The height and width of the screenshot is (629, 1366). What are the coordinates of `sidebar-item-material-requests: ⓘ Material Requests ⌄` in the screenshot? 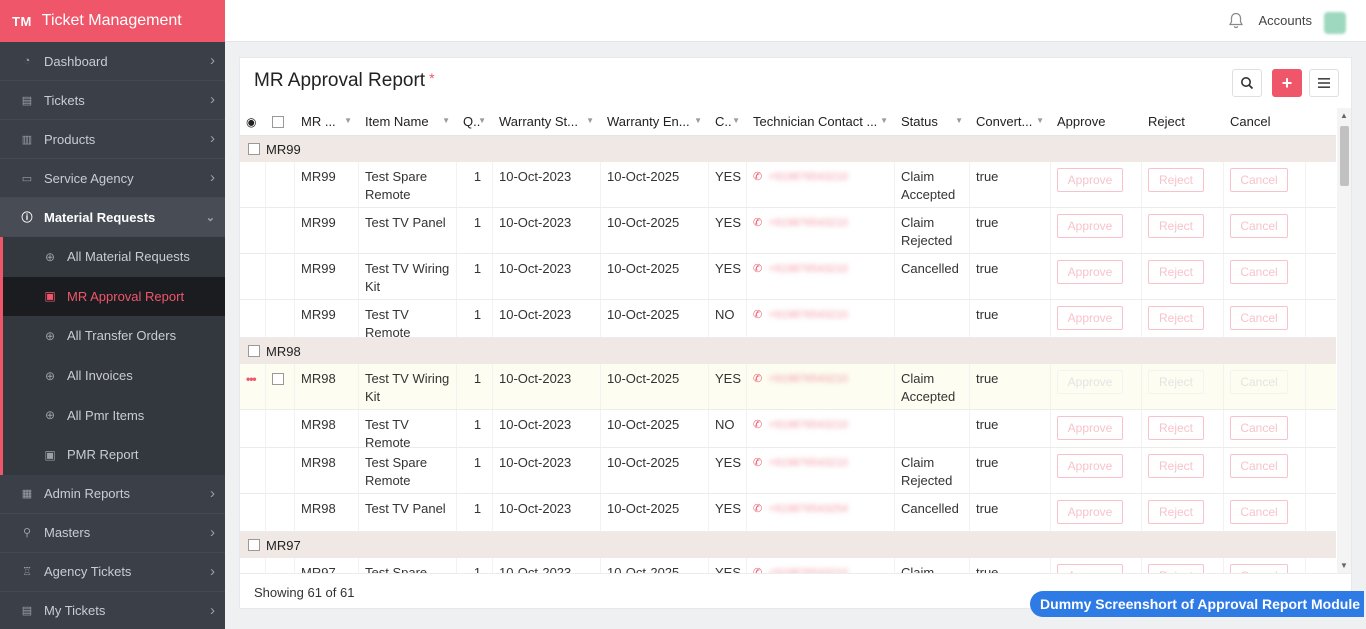 It's located at (112, 217).